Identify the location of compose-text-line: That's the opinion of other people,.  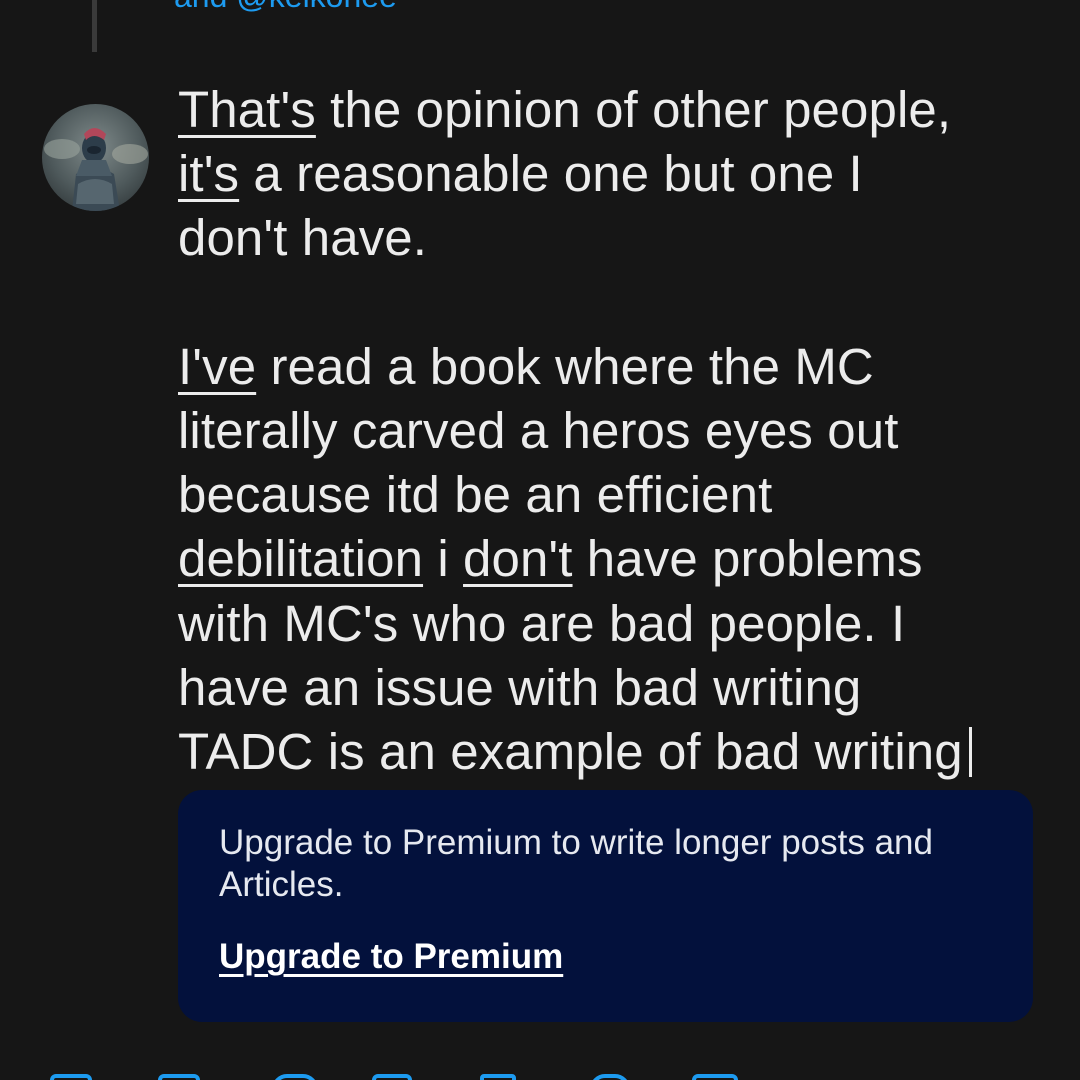
(618, 110).